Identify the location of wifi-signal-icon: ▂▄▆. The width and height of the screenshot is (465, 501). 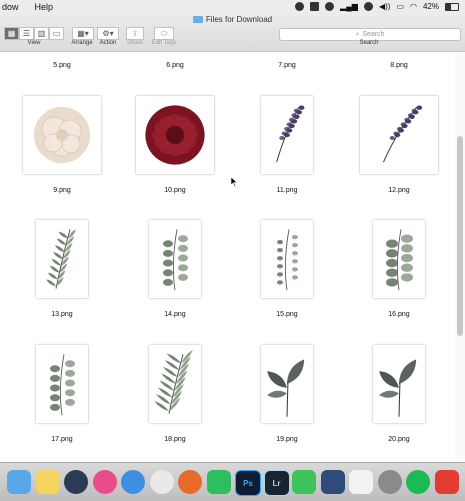
(349, 6).